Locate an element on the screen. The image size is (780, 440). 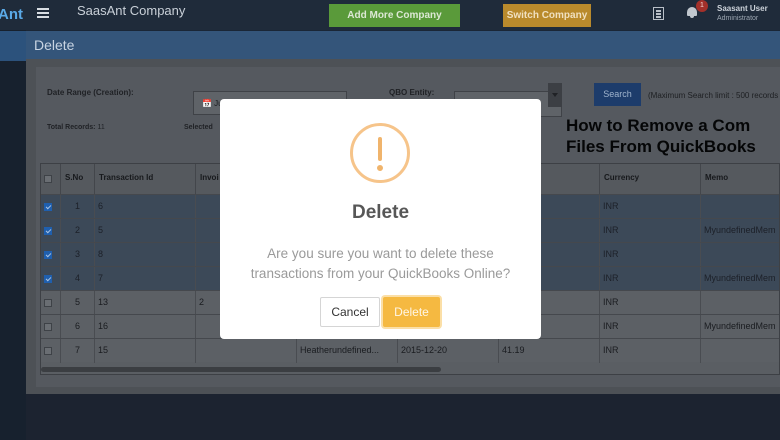
user-role: Administrator is located at coordinates (738, 18).